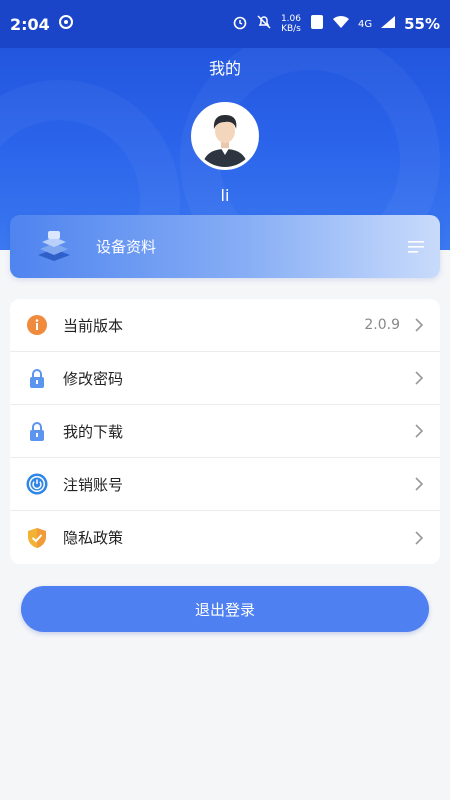 Image resolution: width=450 pixels, height=800 pixels. I want to click on menu-label: 注销账号, so click(93, 484).